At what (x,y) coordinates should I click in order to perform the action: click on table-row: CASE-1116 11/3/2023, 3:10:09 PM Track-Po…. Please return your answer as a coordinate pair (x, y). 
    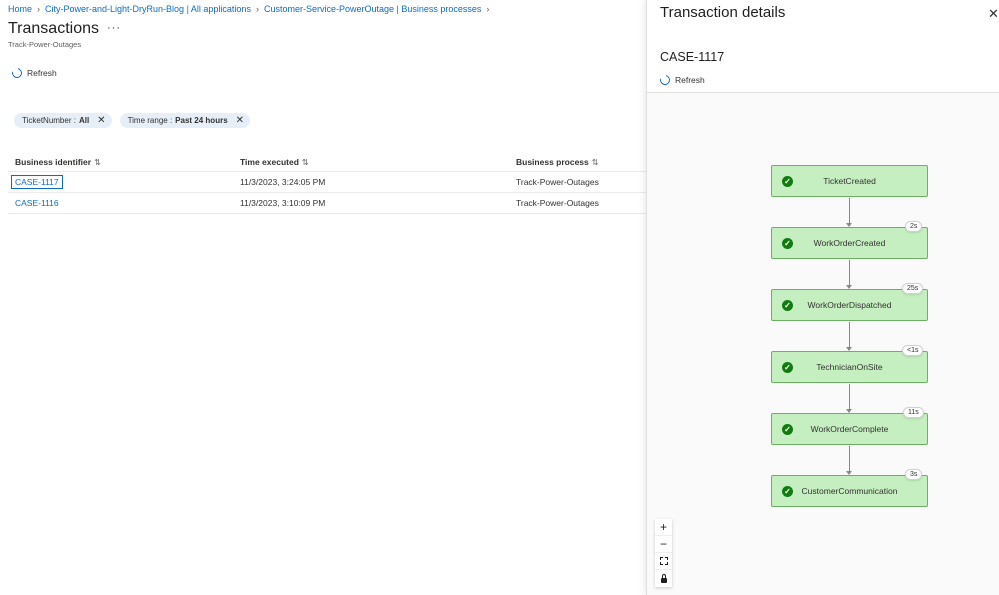
    Looking at the image, I should click on (327, 203).